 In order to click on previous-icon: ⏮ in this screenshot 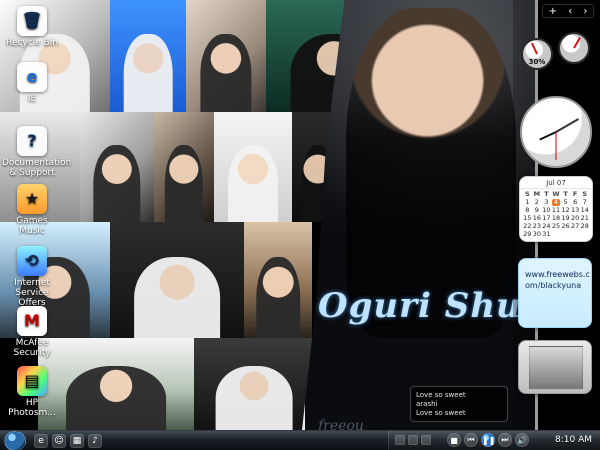, I will do `click(471, 440)`.